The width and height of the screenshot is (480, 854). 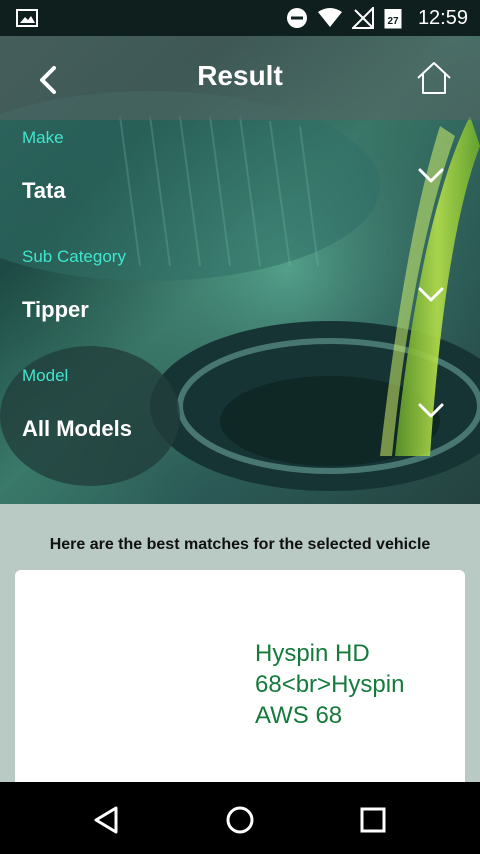 I want to click on make-value: Tata, so click(x=44, y=191).